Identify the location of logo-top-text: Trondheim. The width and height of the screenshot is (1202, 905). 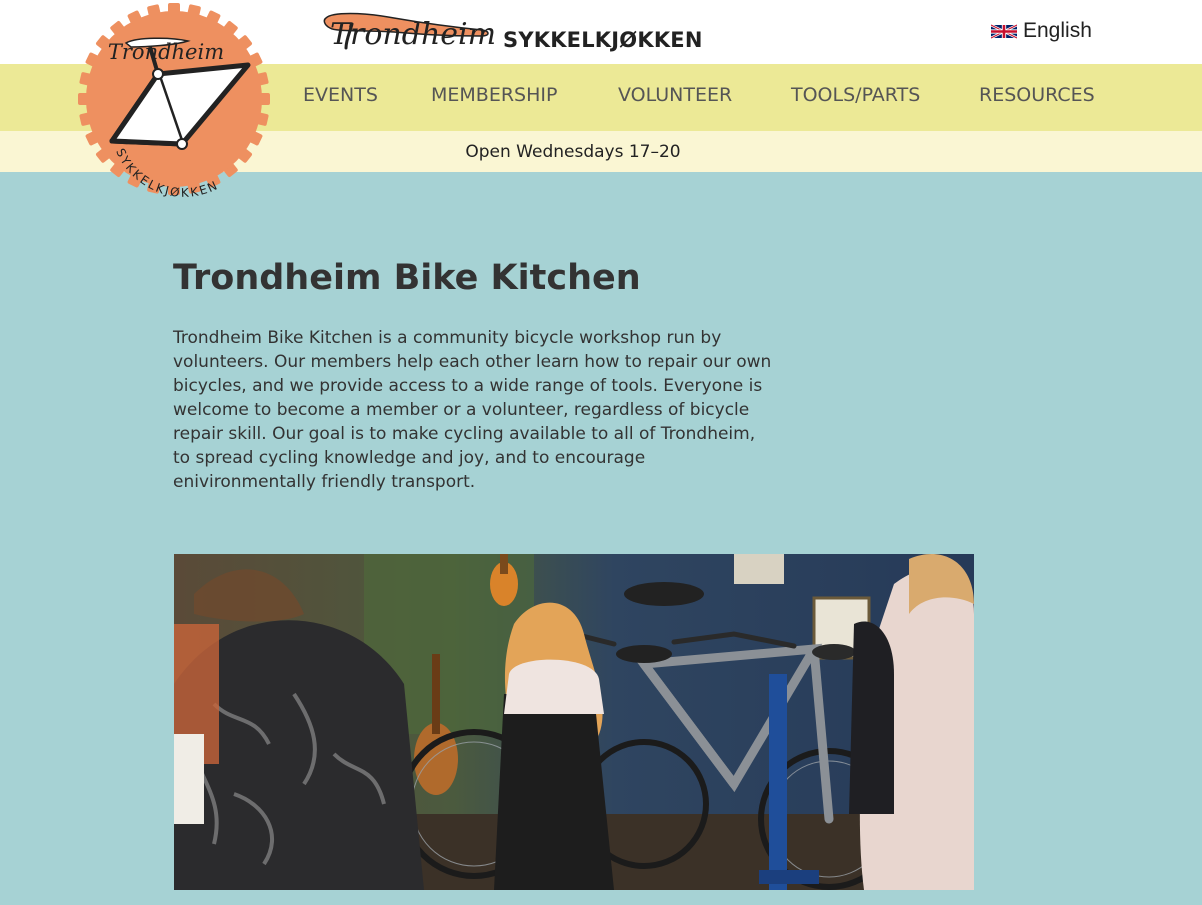
(166, 52).